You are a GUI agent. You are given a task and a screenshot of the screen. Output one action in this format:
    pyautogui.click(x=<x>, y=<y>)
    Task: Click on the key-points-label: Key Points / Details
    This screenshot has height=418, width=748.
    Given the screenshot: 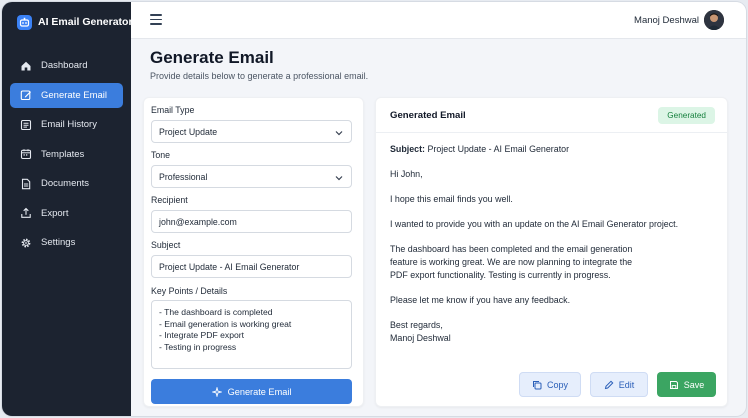 What is the action you would take?
    pyautogui.click(x=189, y=291)
    